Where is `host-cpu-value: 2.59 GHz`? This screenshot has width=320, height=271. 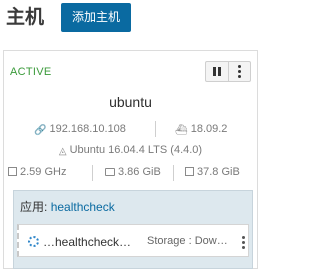 host-cpu-value: 2.59 GHz is located at coordinates (43, 172).